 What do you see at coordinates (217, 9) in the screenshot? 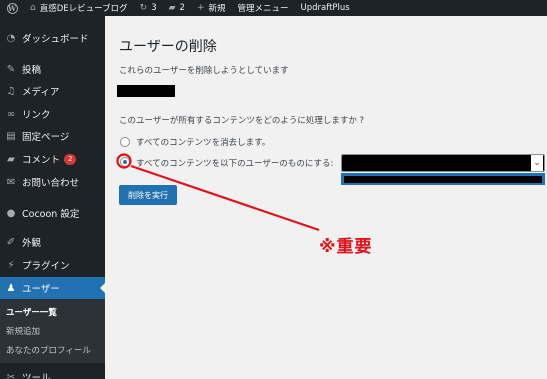
I see `new-label: 新規` at bounding box center [217, 9].